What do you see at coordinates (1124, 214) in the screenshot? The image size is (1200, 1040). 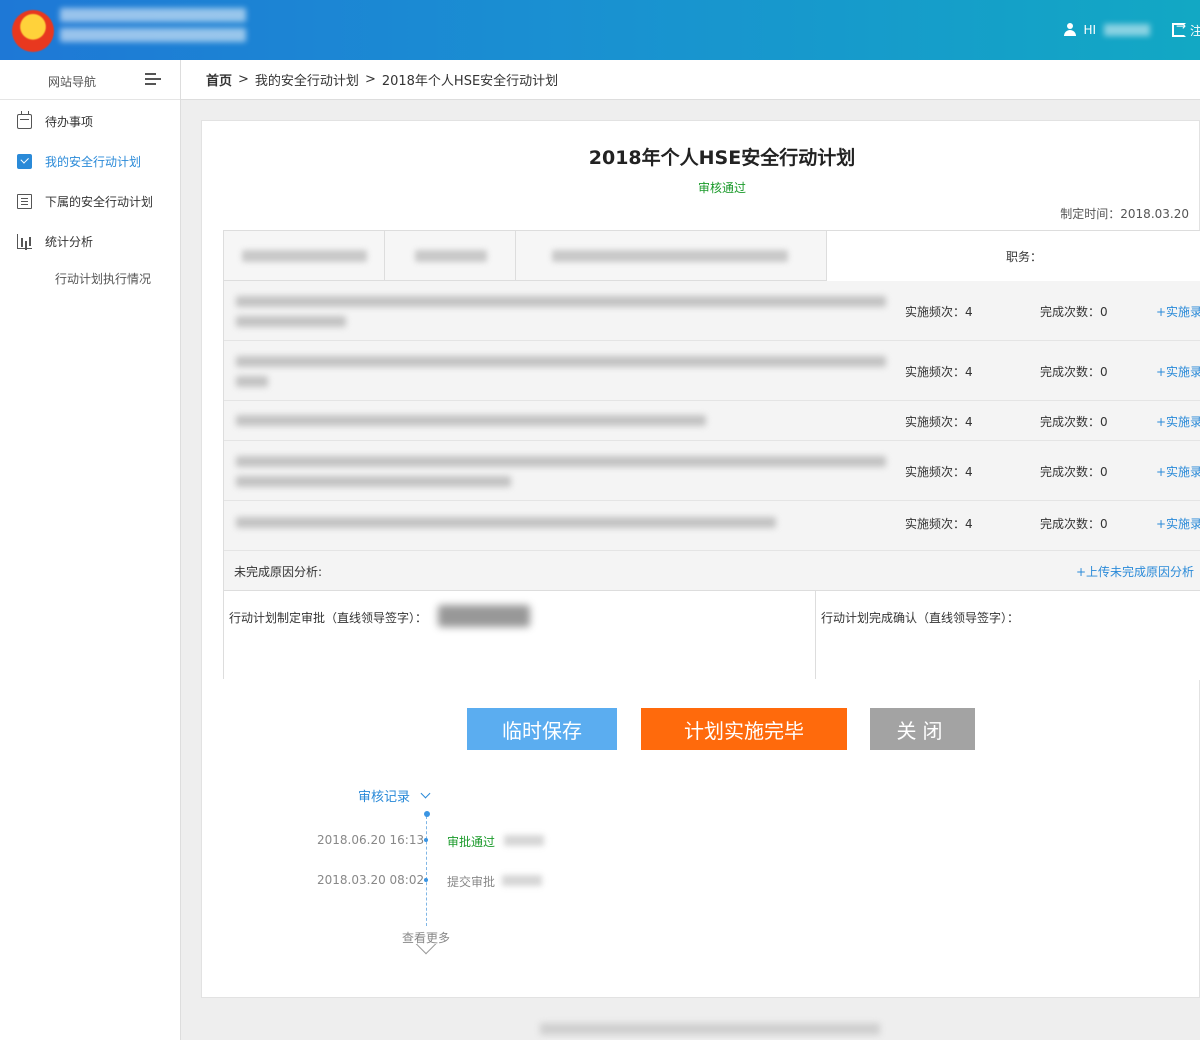 I see `created-date: 制定时间：2018.03.20` at bounding box center [1124, 214].